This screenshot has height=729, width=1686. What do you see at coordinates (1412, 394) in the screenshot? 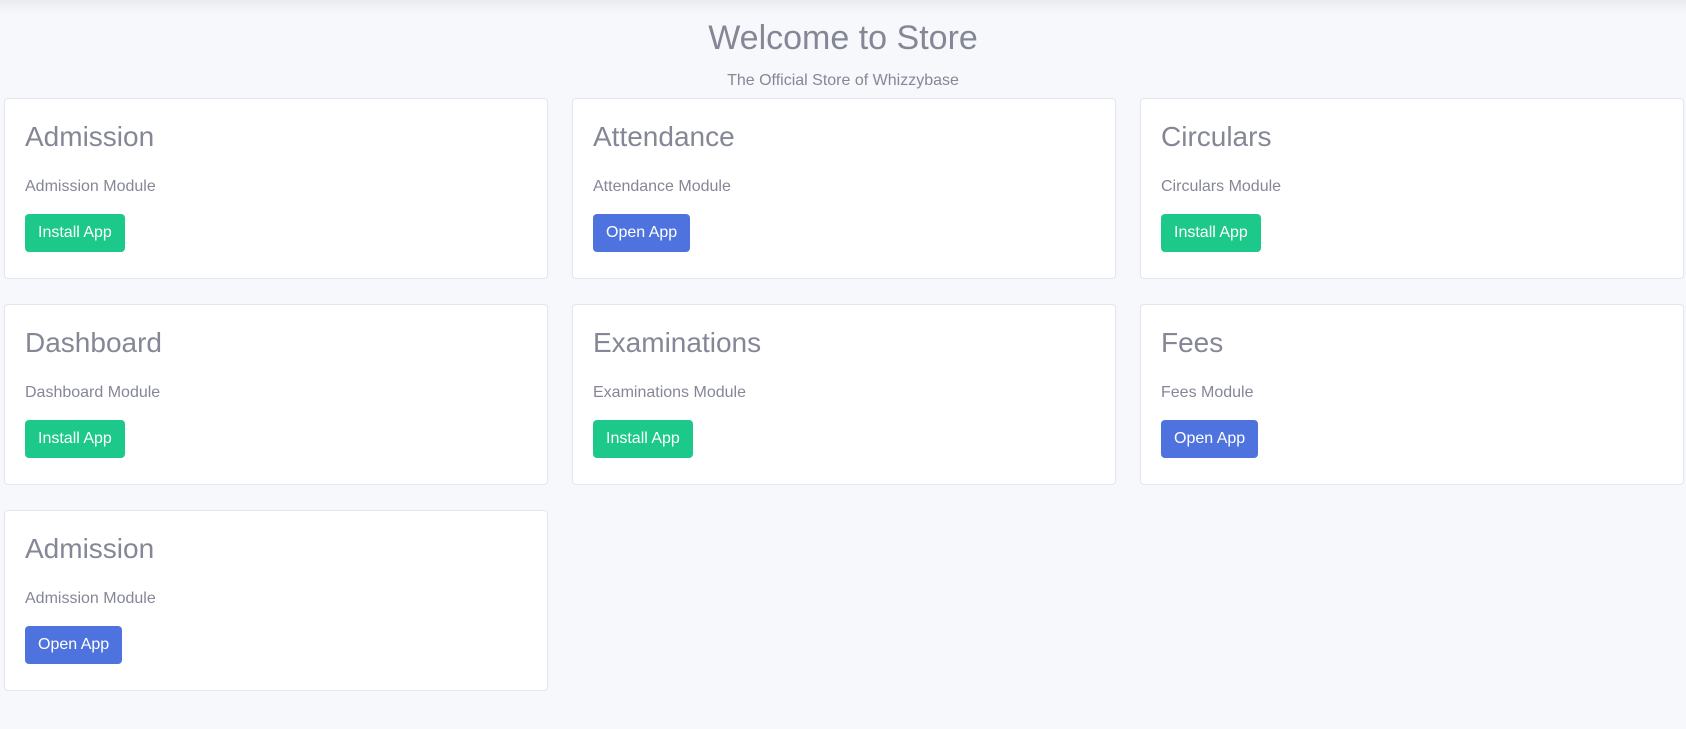
I see `app-card-fees: Fees Fees Module Open App` at bounding box center [1412, 394].